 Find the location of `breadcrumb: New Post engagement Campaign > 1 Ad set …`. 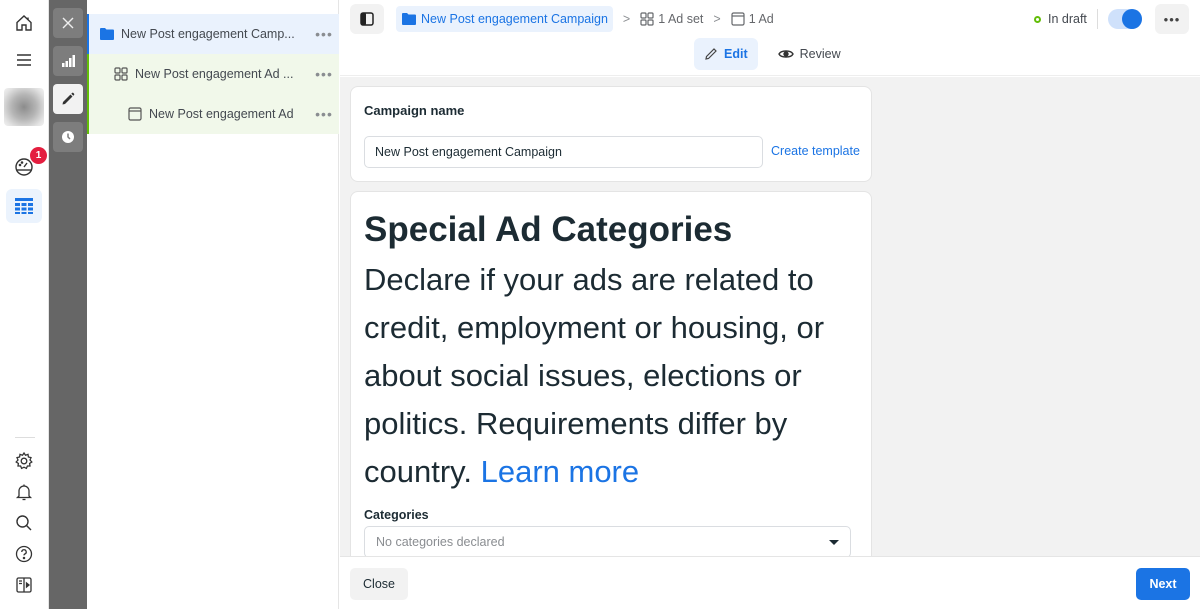

breadcrumb: New Post engagement Campaign > 1 Ad set … is located at coordinates (585, 19).